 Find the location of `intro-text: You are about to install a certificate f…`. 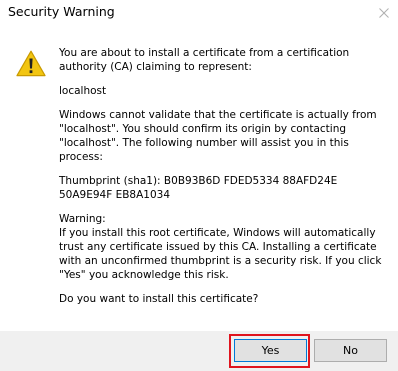

intro-text: You are about to install a certificate f… is located at coordinates (204, 60).